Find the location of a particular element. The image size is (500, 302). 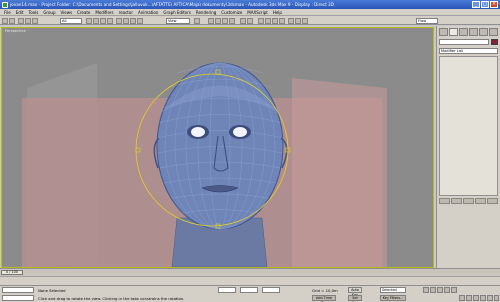

menu-reactor: reactor is located at coordinates (126, 12).